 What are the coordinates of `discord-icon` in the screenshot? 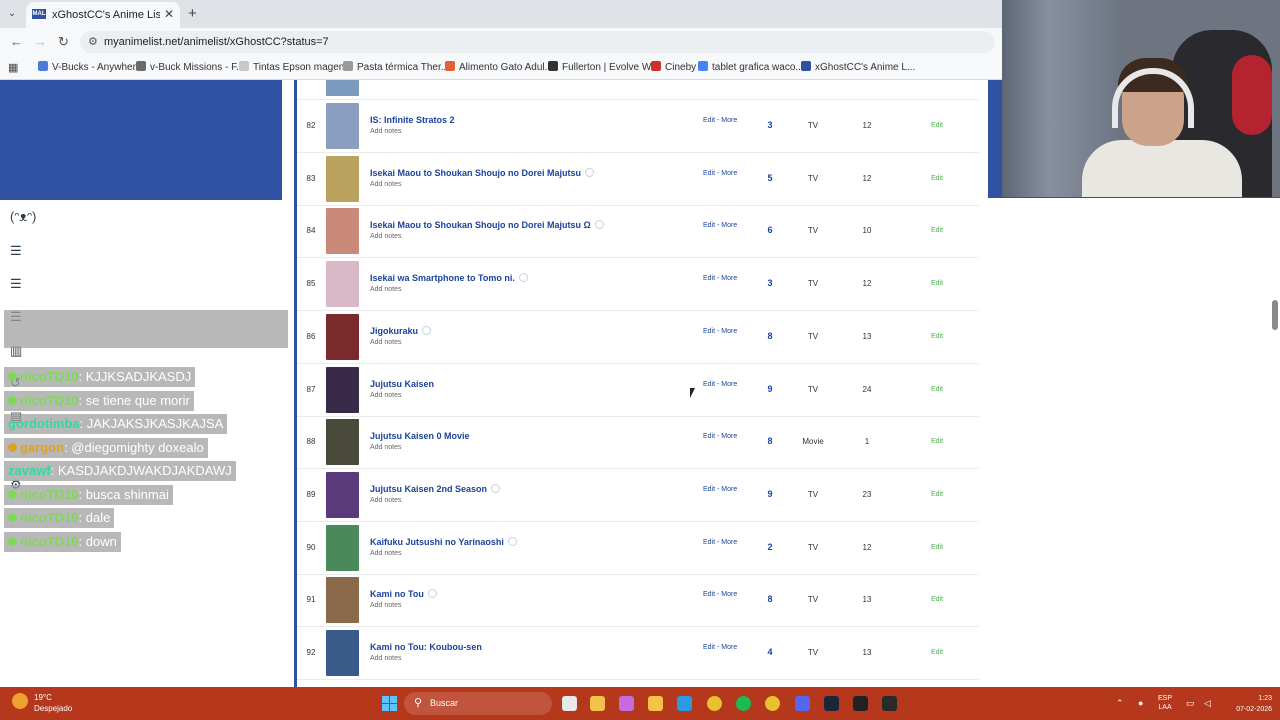 It's located at (802, 703).